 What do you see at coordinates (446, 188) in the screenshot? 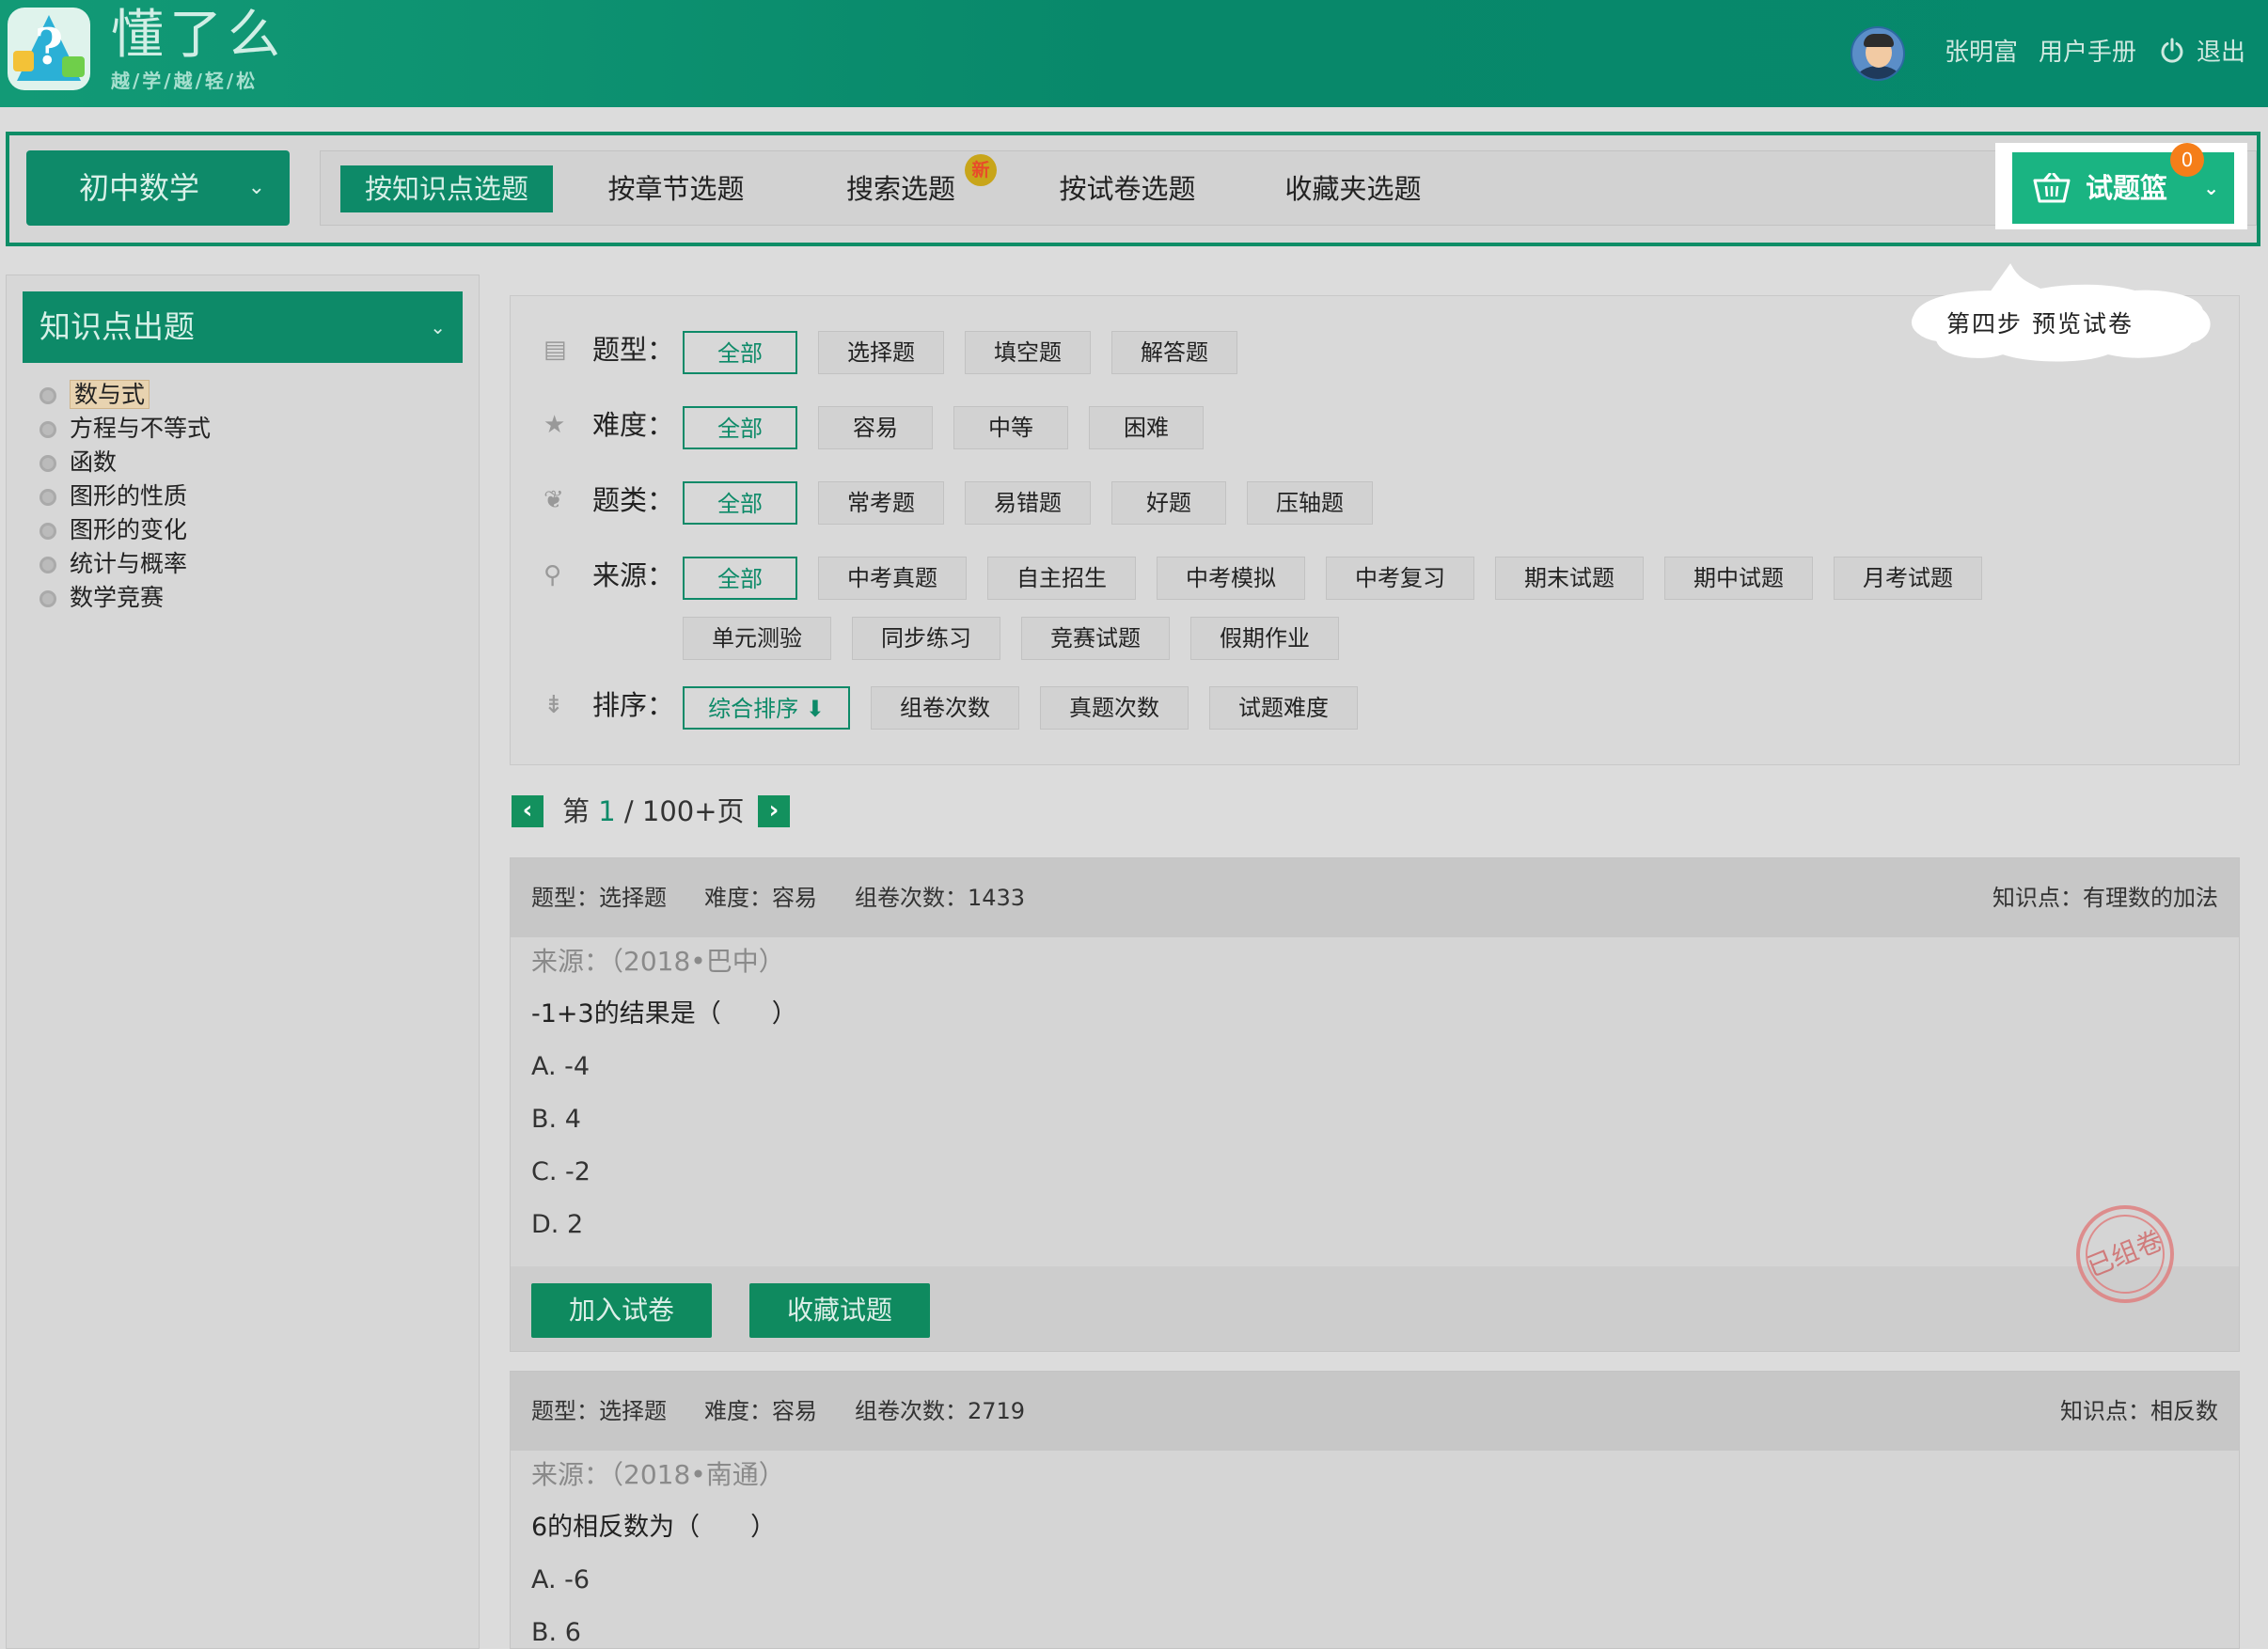
I see `tab-knowledge: 按知识点选题` at bounding box center [446, 188].